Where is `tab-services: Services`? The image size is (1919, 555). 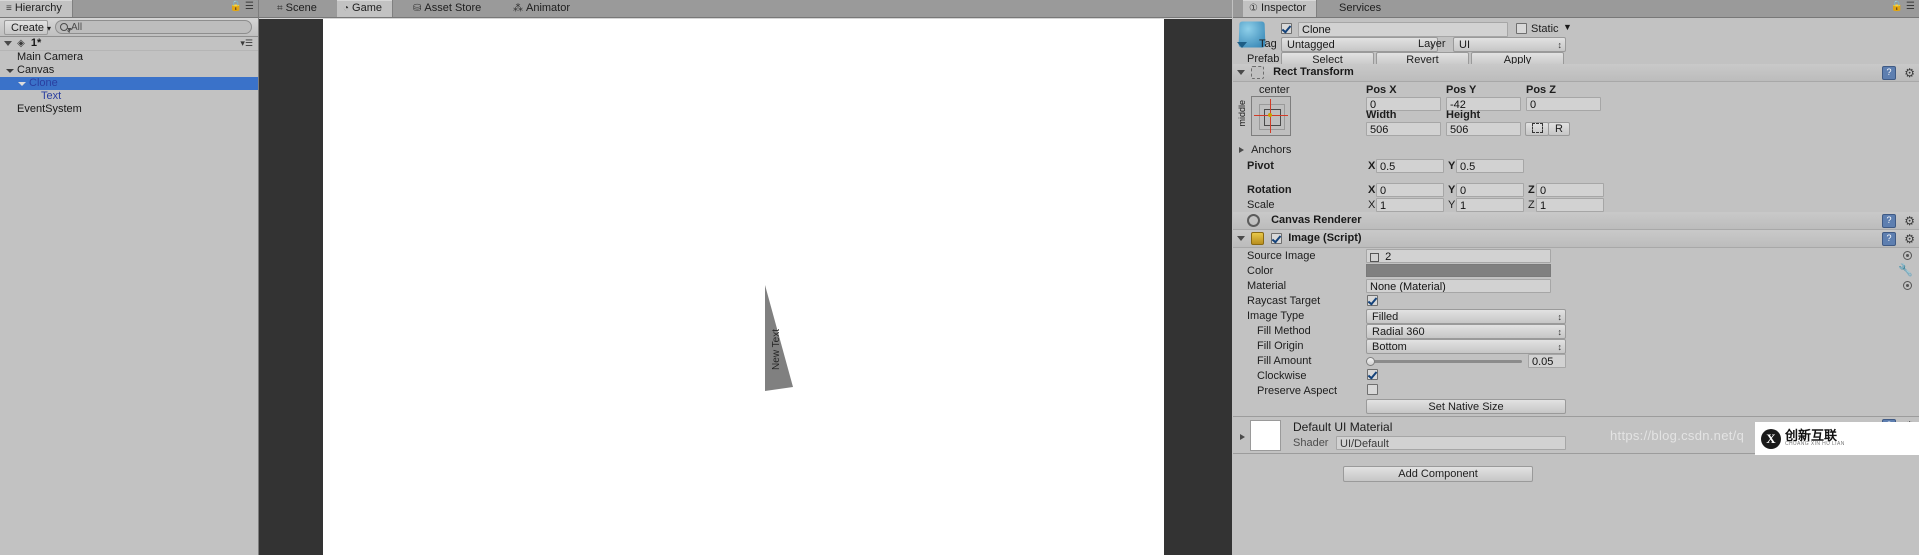
tab-services: Services is located at coordinates (1362, 8).